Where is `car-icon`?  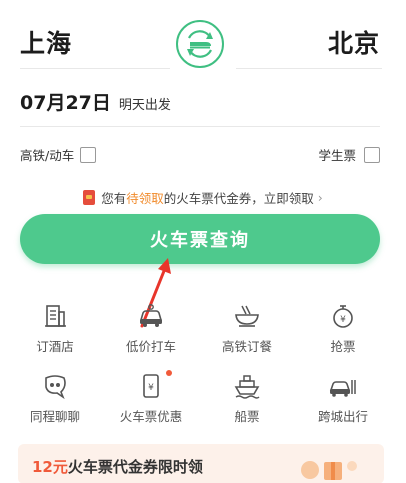 car-icon is located at coordinates (151, 315).